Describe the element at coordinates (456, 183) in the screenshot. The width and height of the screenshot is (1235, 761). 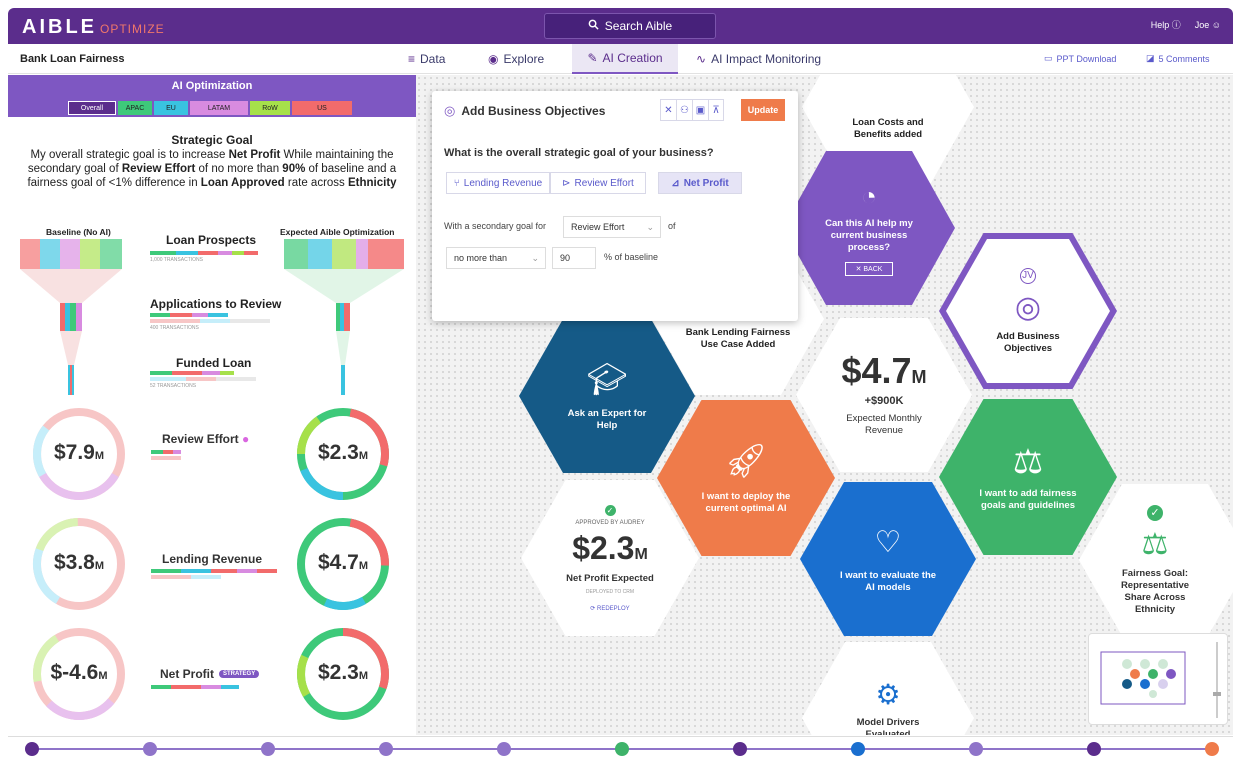
I see `chart-icon: ⑂` at that location.